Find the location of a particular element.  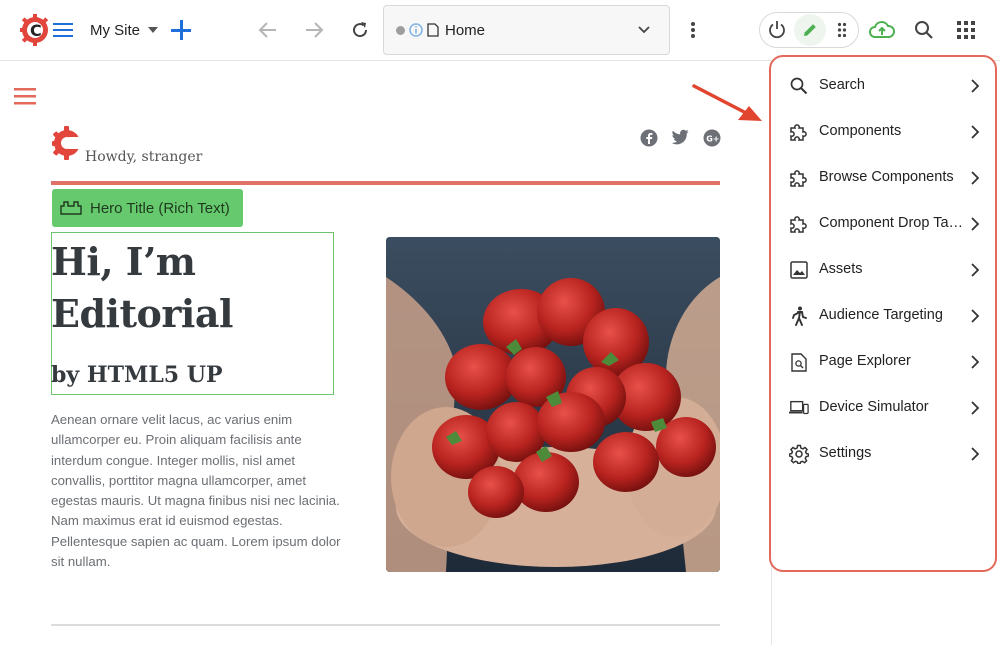

greeting-text: Howdy, stranger is located at coordinates (144, 157).